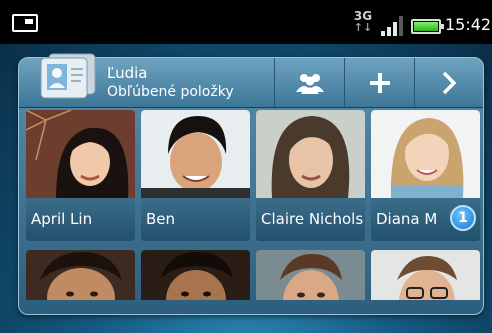  I want to click on notification-icon, so click(25, 23).